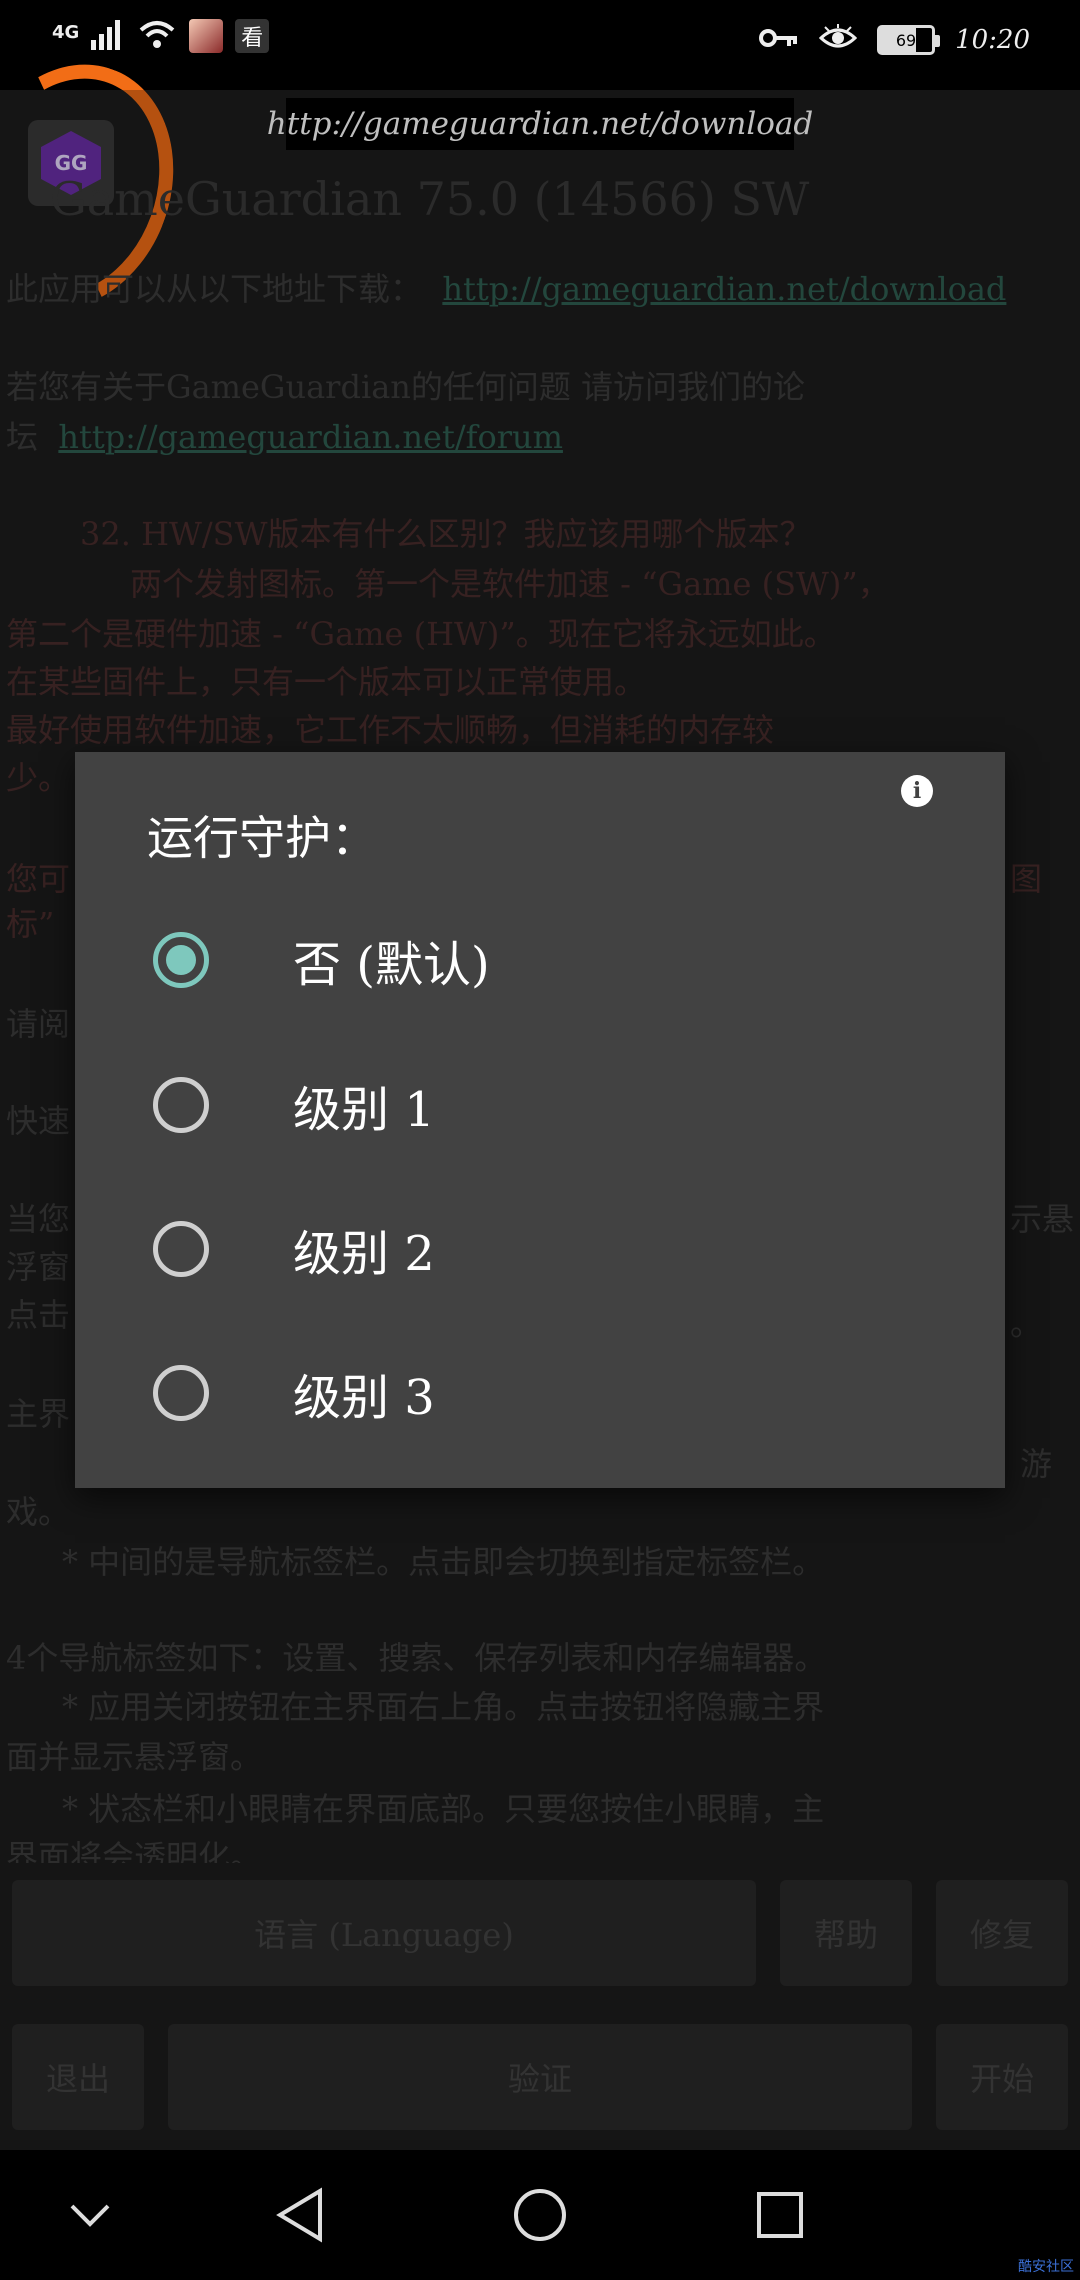 This screenshot has width=1080, height=2280. What do you see at coordinates (157, 36) in the screenshot?
I see `wifi-icon` at bounding box center [157, 36].